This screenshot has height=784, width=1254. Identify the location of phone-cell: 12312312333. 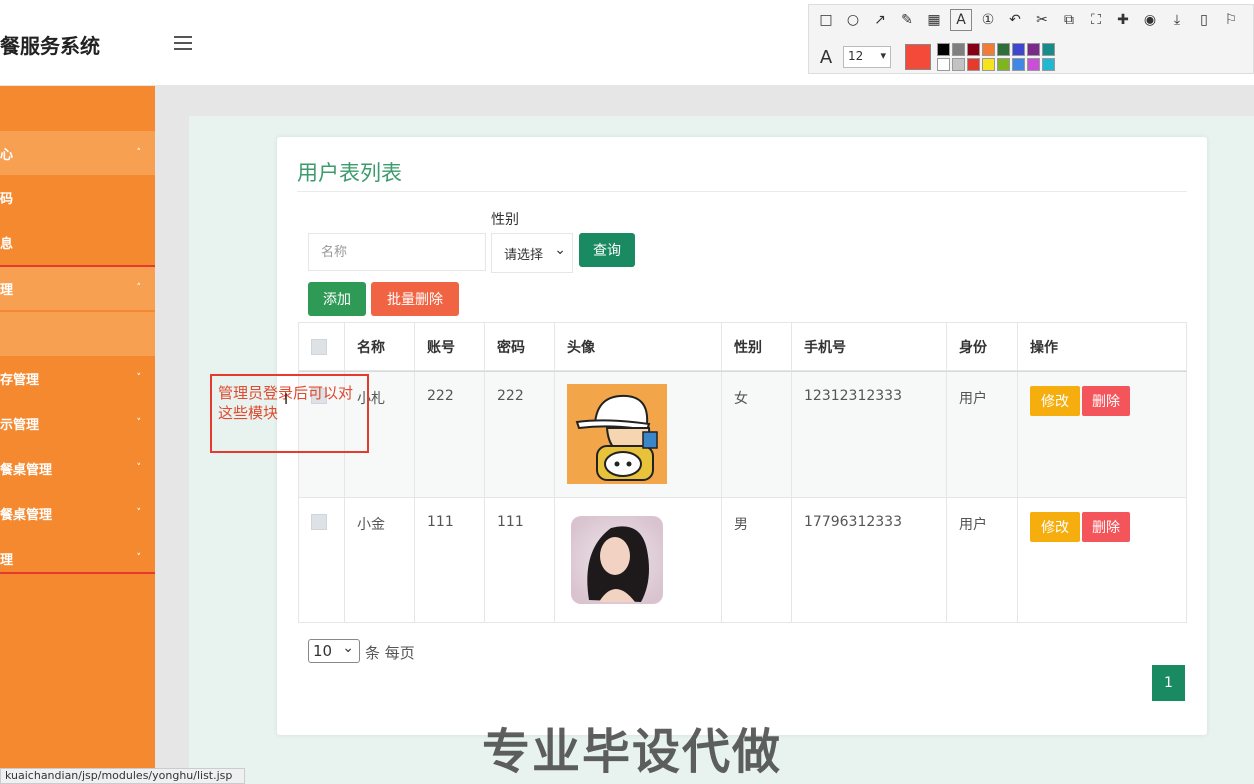
(869, 435).